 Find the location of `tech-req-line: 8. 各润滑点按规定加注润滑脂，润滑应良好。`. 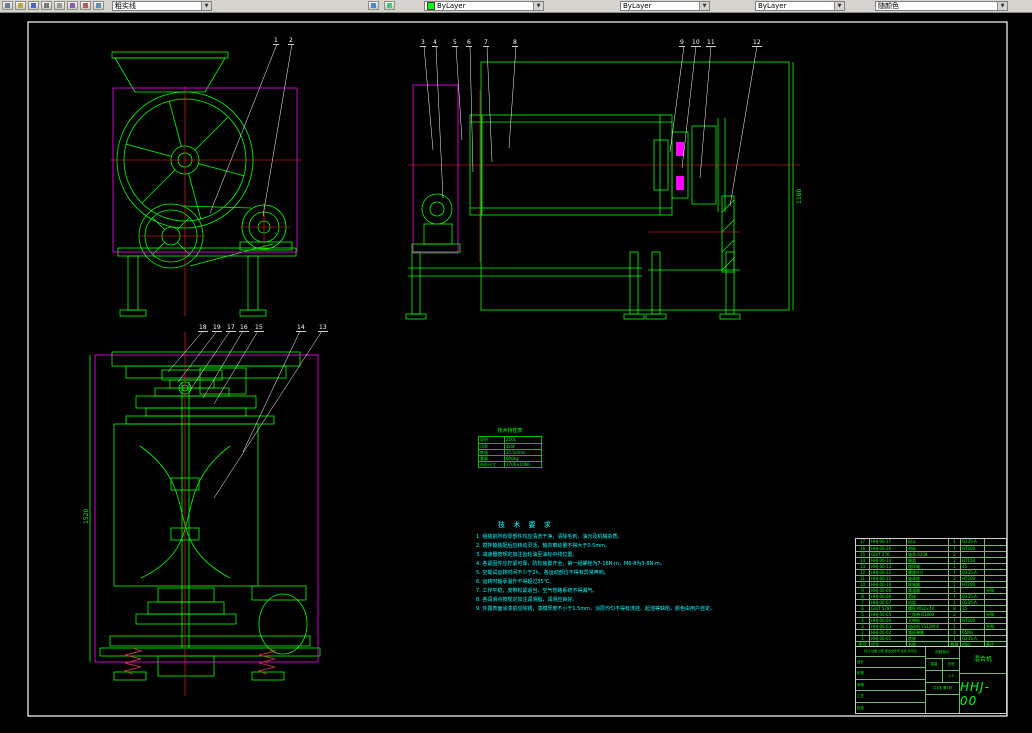

tech-req-line: 8. 各润滑点按规定加注润滑脂，润滑应良好。 is located at coordinates (527, 600).